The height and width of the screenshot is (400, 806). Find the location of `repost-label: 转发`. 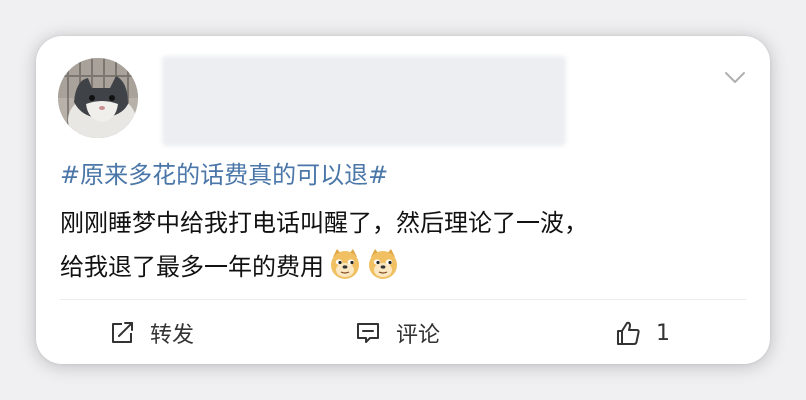

repost-label: 转发 is located at coordinates (172, 335).